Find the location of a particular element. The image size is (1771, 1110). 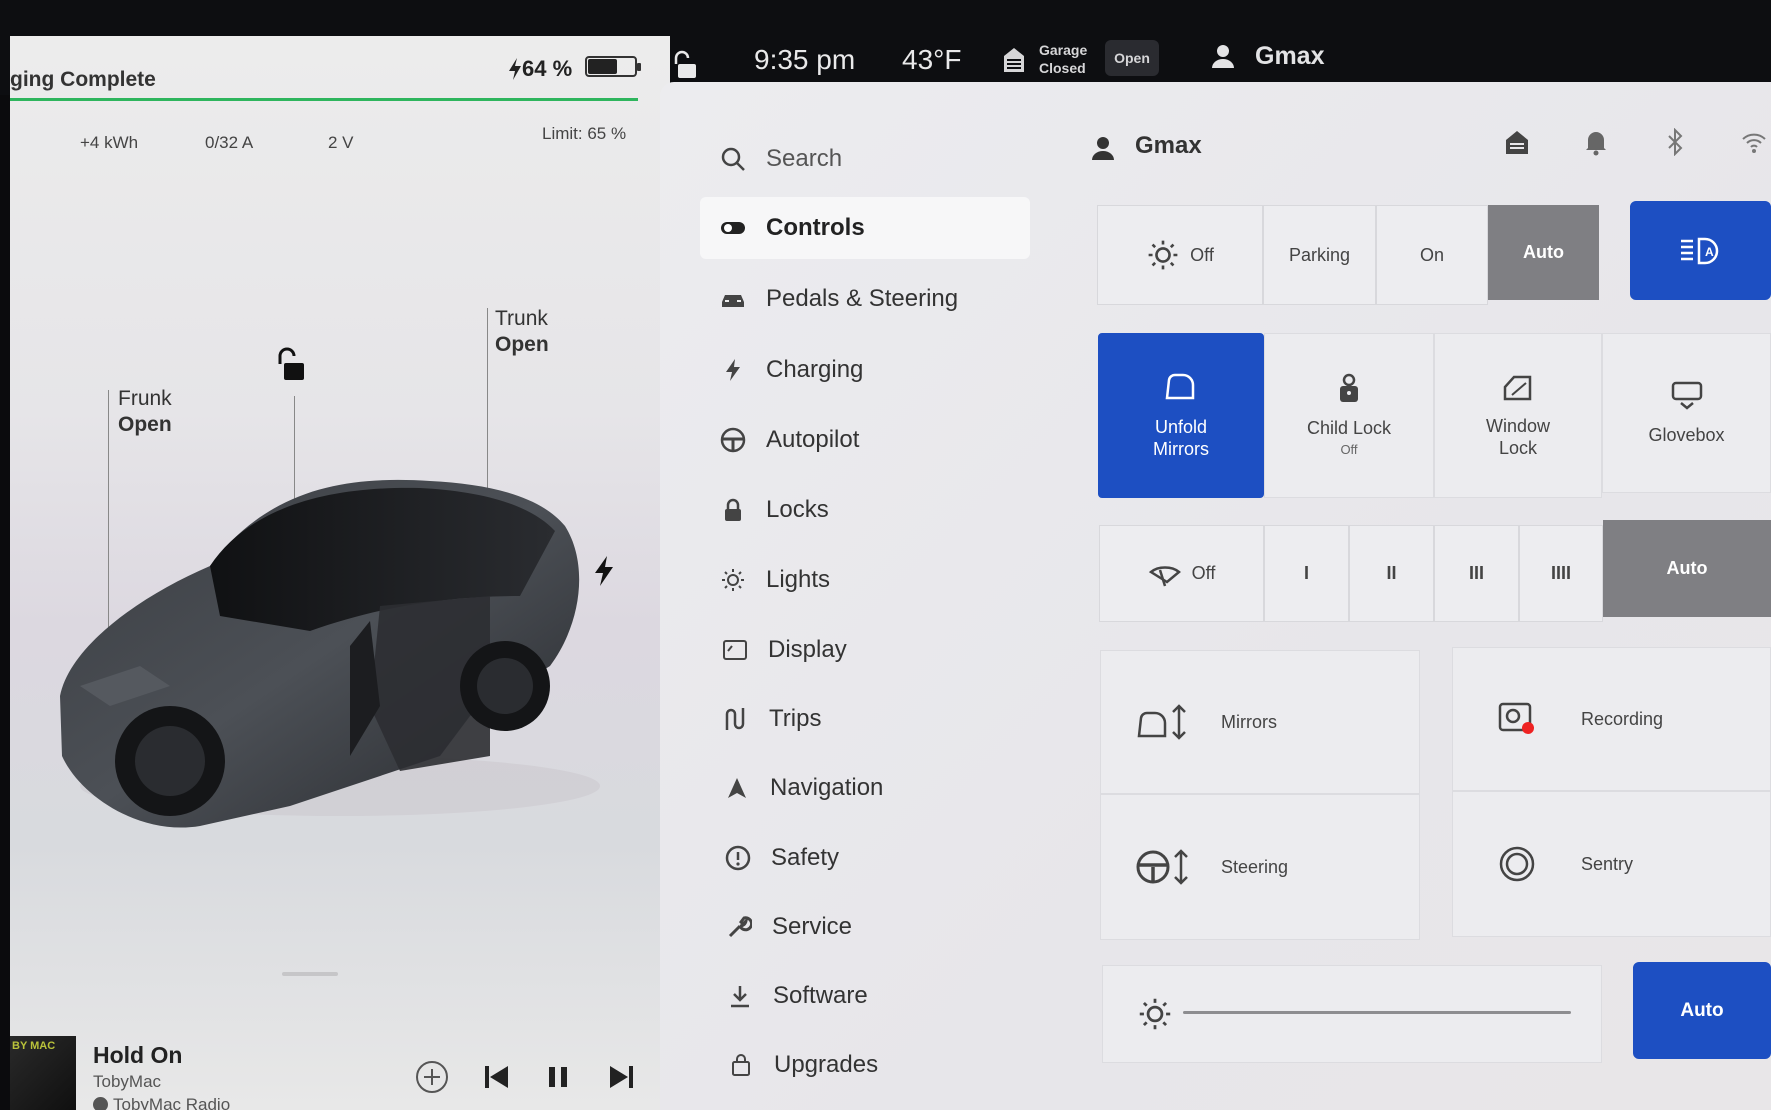

mirrors-adjust-button: Mirrors is located at coordinates (1260, 722).